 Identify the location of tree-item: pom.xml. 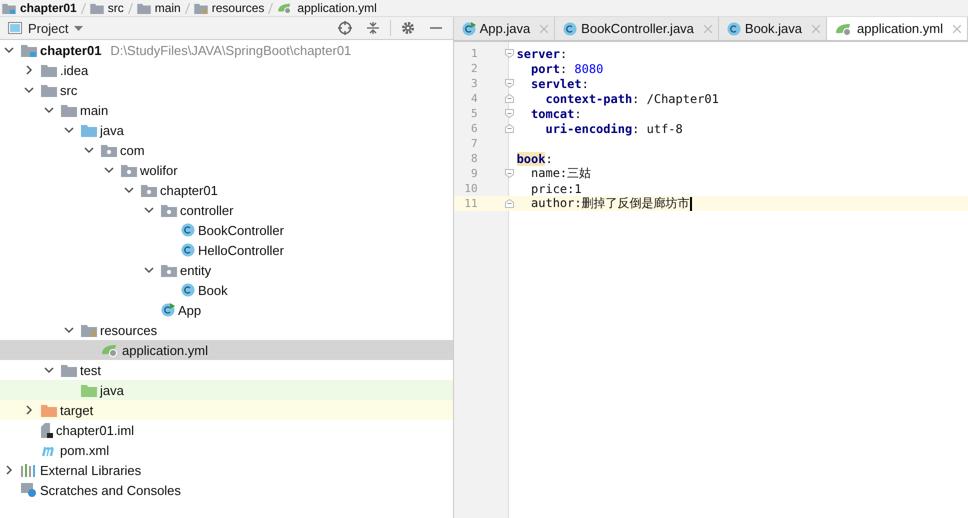
(226, 450).